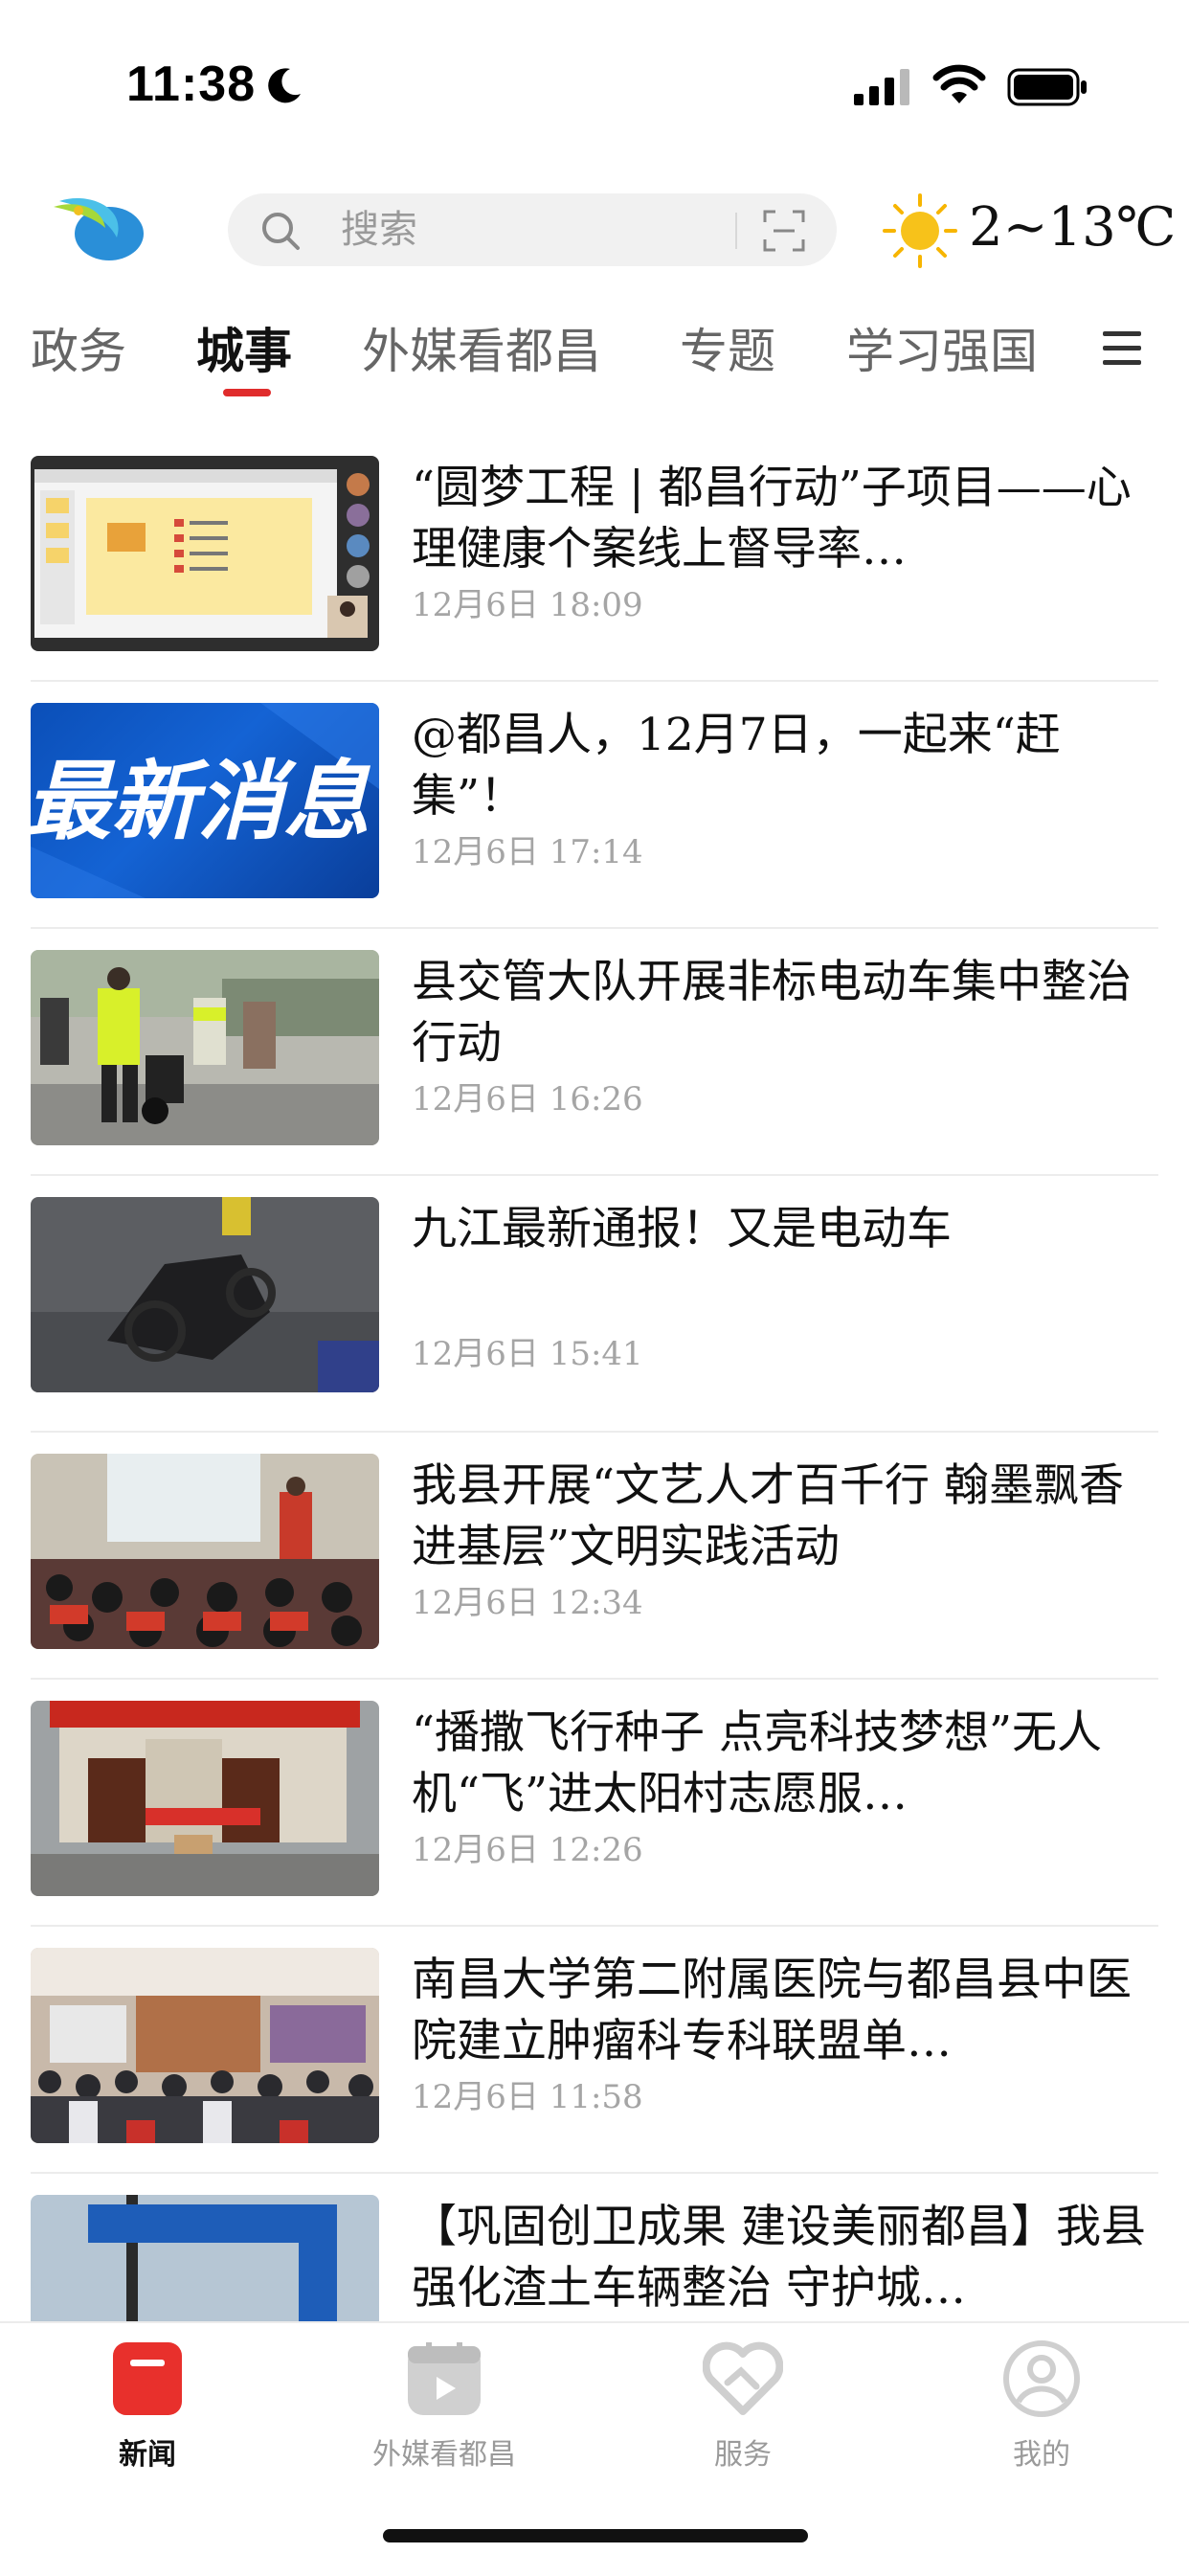  I want to click on news-time: 12月6日 18:09, so click(527, 605).